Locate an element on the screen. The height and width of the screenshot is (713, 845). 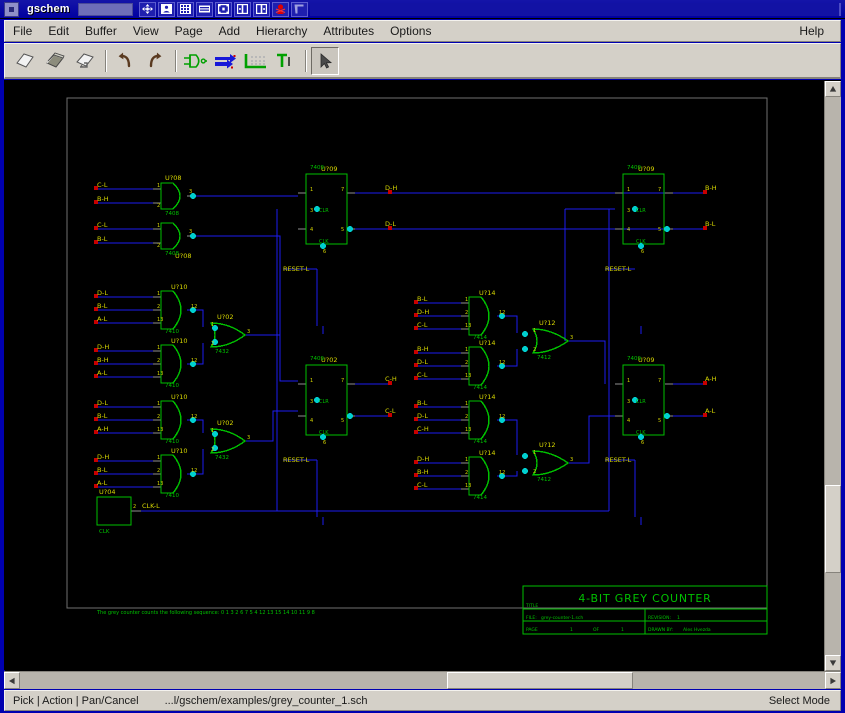
menu-options: Options is located at coordinates (410, 31).